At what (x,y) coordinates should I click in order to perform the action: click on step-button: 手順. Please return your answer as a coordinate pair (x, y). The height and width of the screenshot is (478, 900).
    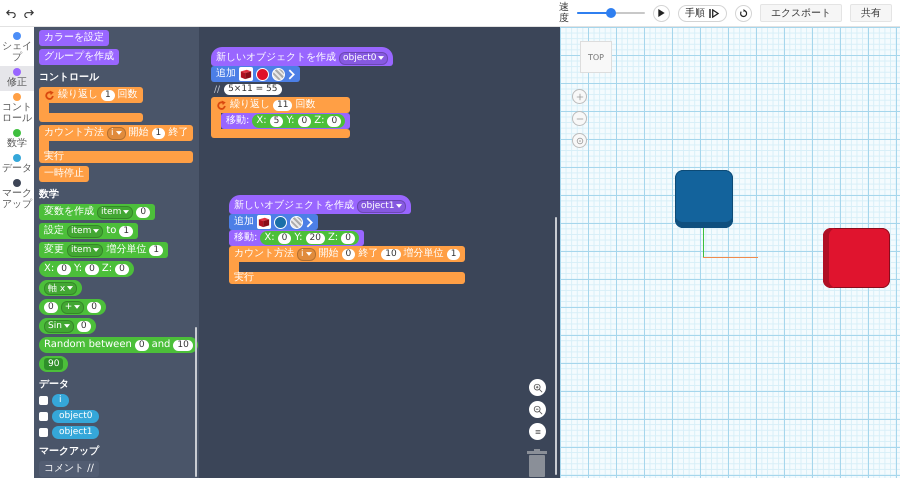
    Looking at the image, I should click on (702, 13).